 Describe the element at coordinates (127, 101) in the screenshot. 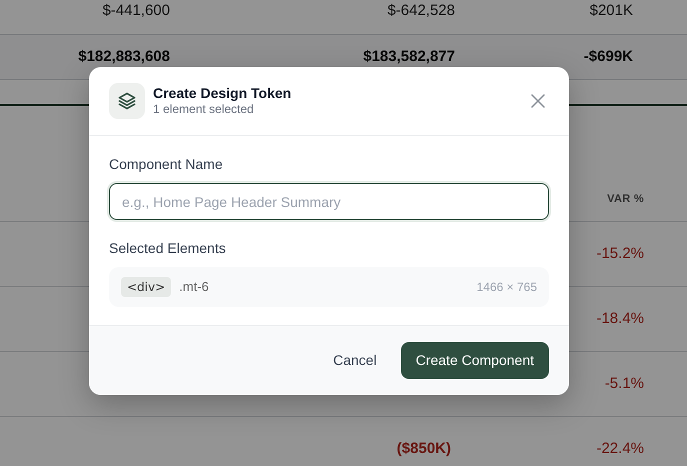

I see `layers-icon` at that location.